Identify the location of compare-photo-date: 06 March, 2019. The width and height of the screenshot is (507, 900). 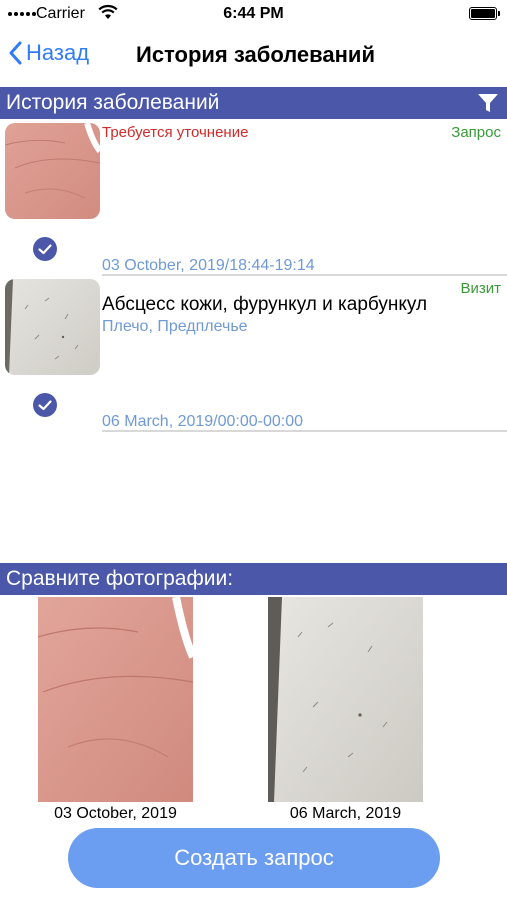
(345, 813).